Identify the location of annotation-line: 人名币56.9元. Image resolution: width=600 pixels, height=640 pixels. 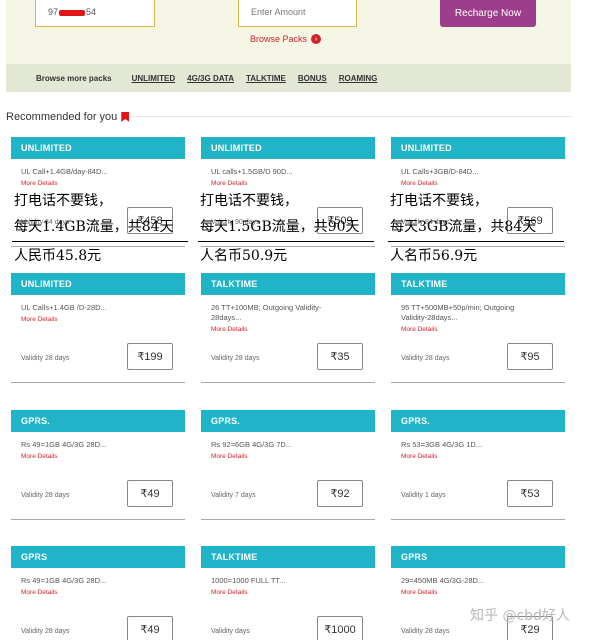
(434, 256).